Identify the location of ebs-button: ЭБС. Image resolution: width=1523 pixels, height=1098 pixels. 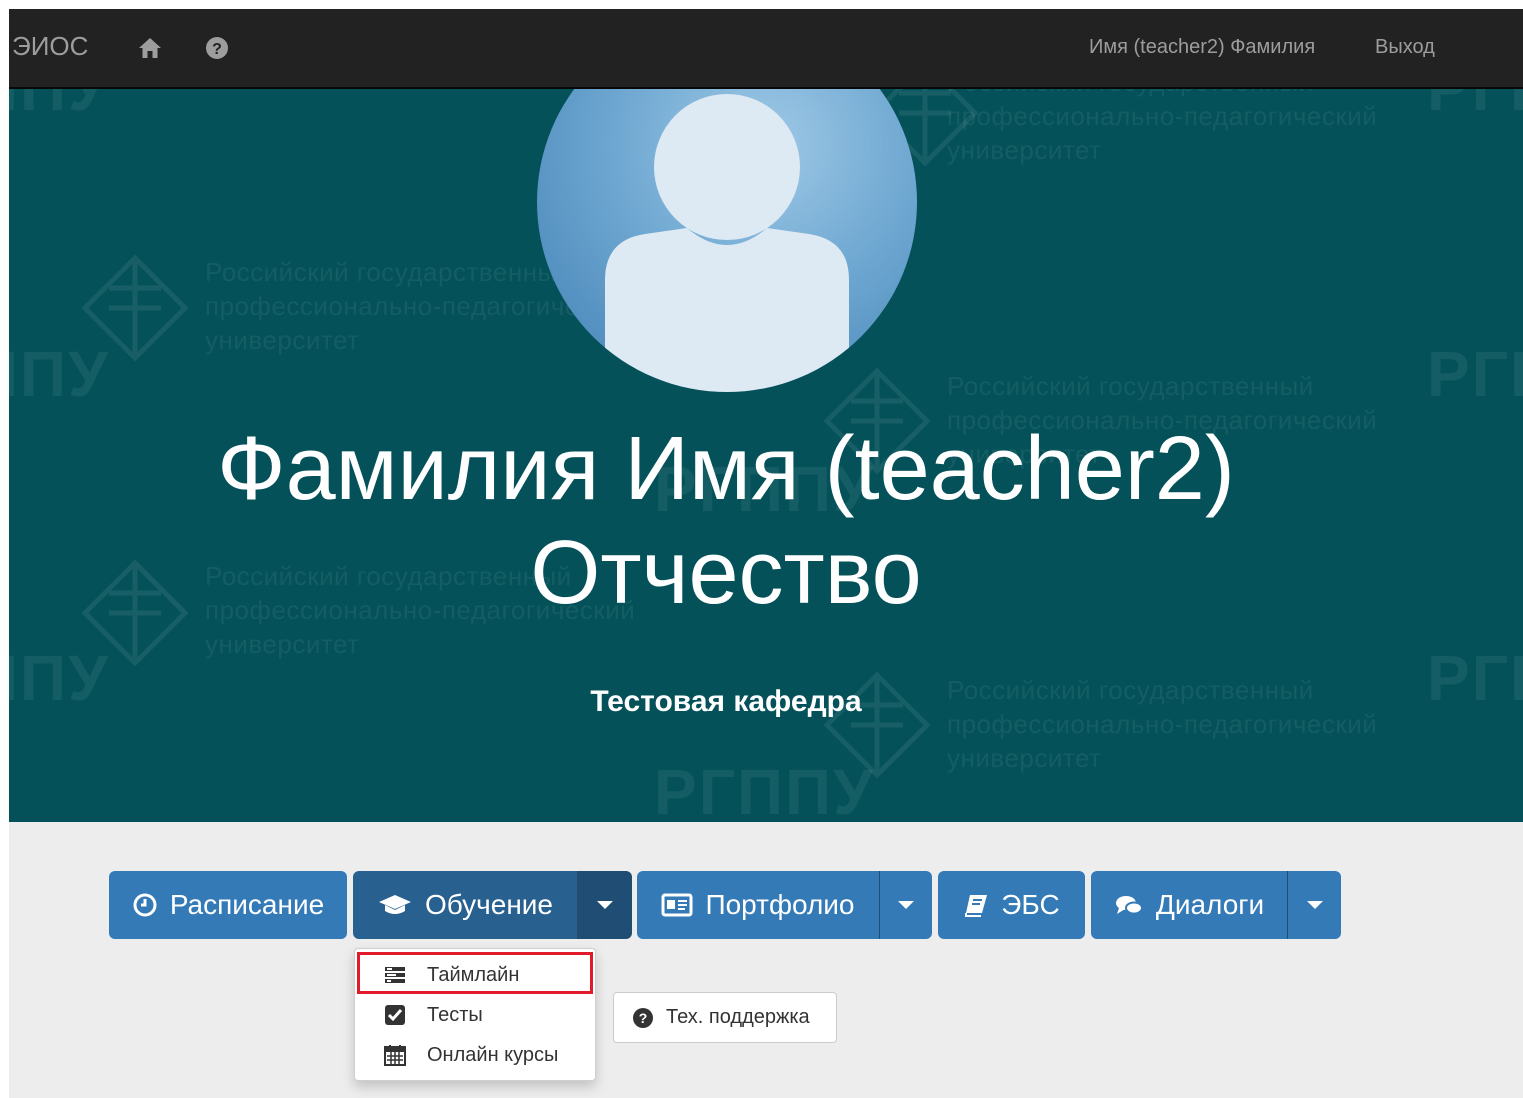
(1011, 905).